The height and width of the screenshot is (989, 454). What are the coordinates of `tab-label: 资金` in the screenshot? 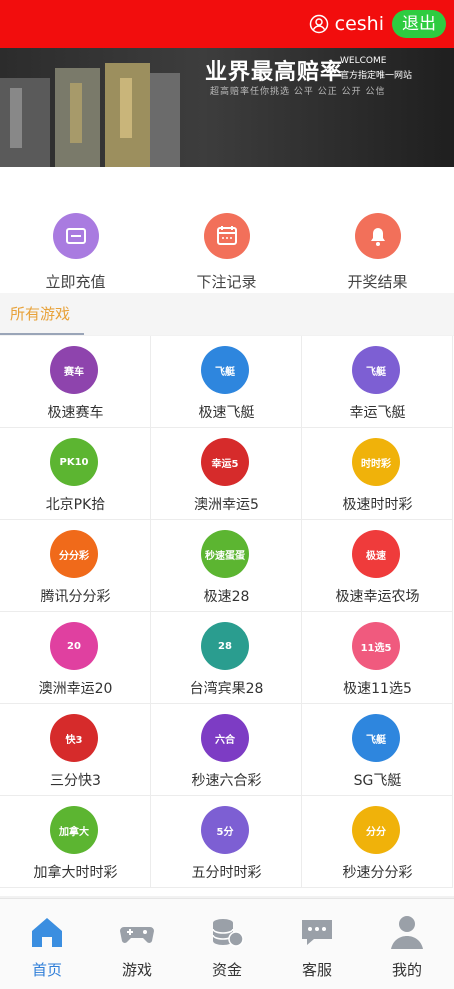 It's located at (226, 970).